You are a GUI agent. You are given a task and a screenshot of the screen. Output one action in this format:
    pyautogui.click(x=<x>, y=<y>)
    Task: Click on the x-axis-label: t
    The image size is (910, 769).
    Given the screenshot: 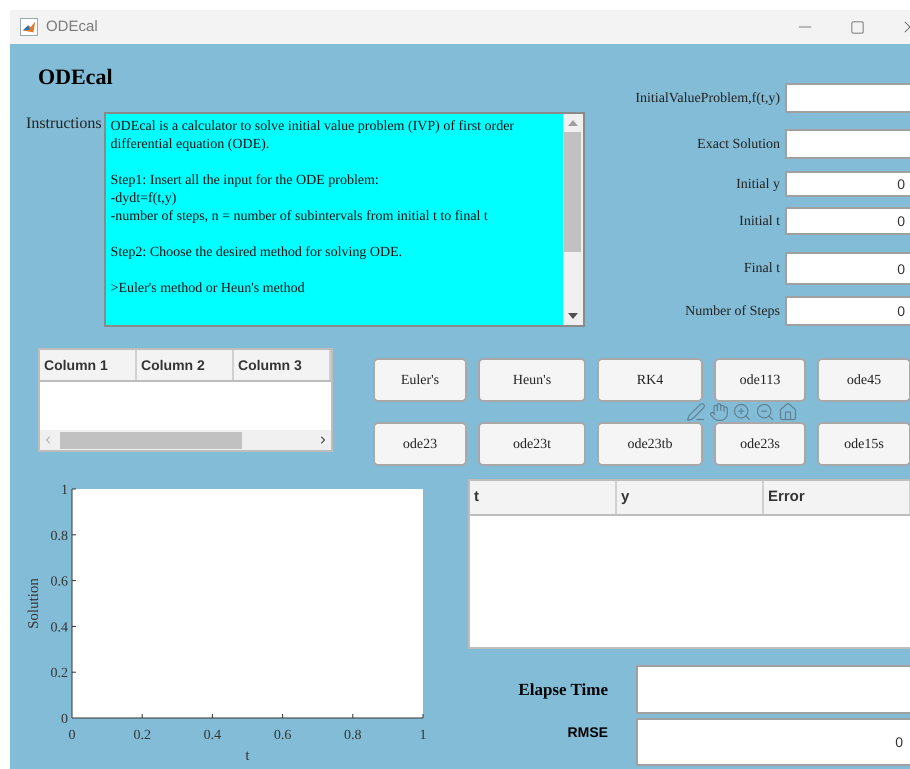 What is the action you would take?
    pyautogui.click(x=247, y=756)
    